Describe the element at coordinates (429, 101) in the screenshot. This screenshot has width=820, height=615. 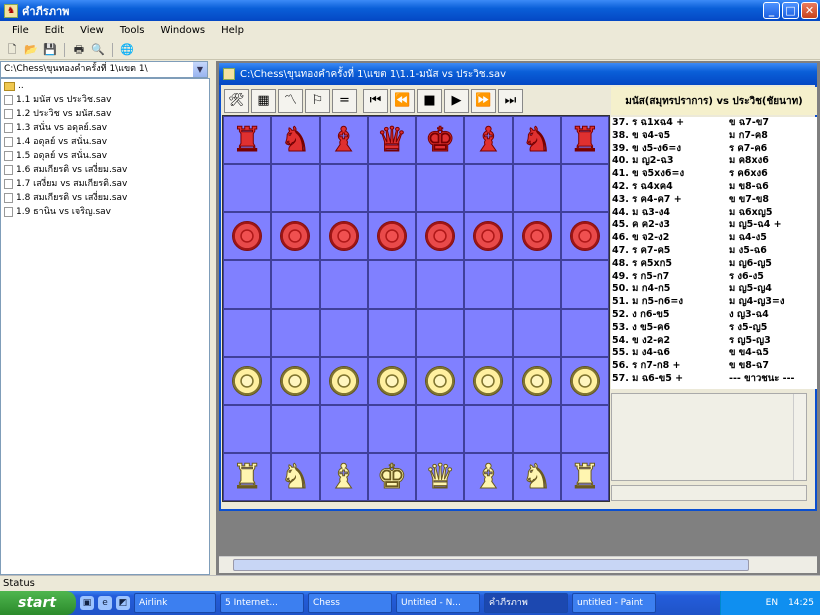
I see `stop-icon: ■` at that location.